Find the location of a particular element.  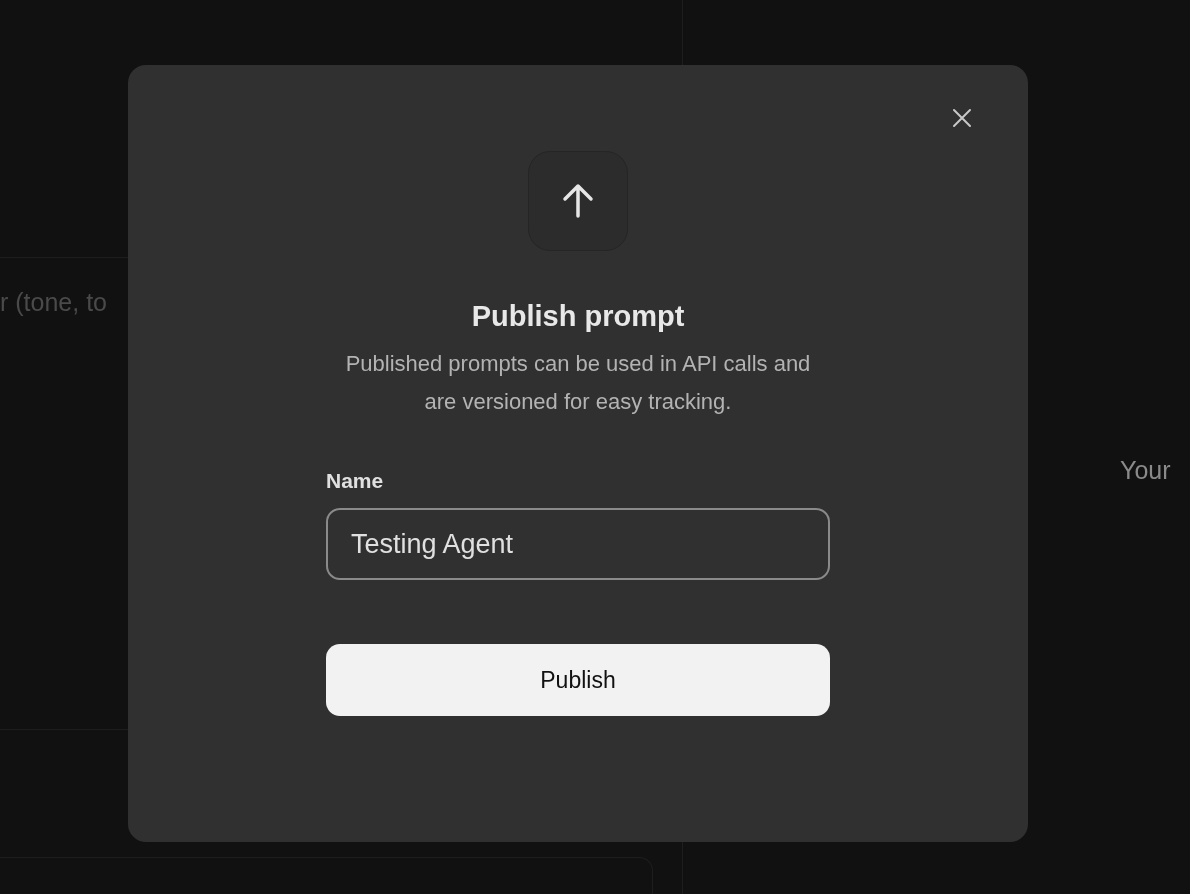

name-field: Testing Agent is located at coordinates (578, 544).